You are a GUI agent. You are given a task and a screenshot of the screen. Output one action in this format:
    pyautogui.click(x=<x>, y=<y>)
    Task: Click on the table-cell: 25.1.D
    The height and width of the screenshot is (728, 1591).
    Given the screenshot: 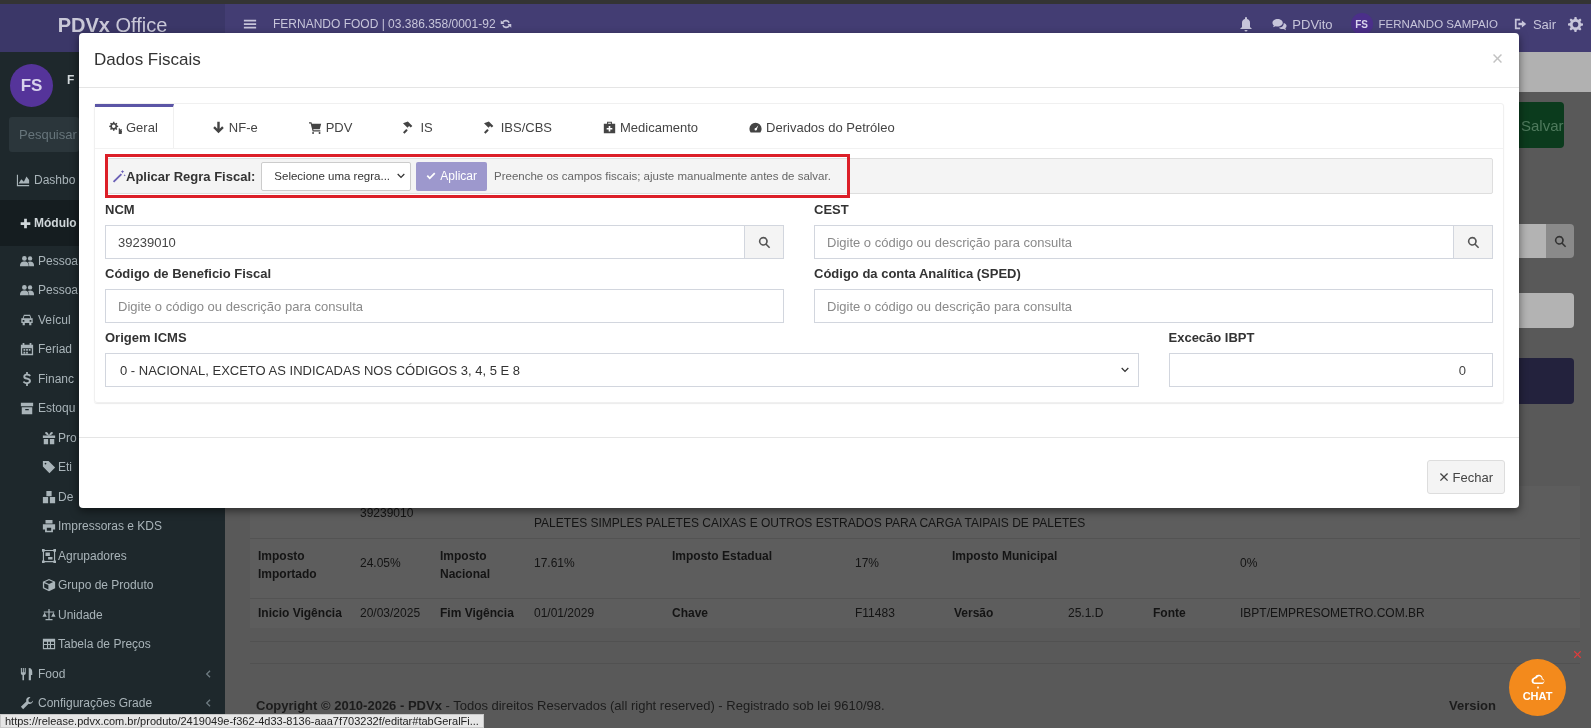 What is the action you would take?
    pyautogui.click(x=1102, y=613)
    